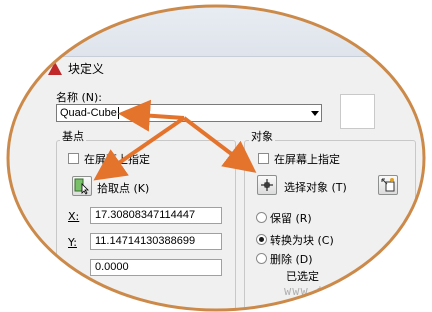  What do you see at coordinates (219, 144) in the screenshot?
I see `arrow-to-select-objects` at bounding box center [219, 144].